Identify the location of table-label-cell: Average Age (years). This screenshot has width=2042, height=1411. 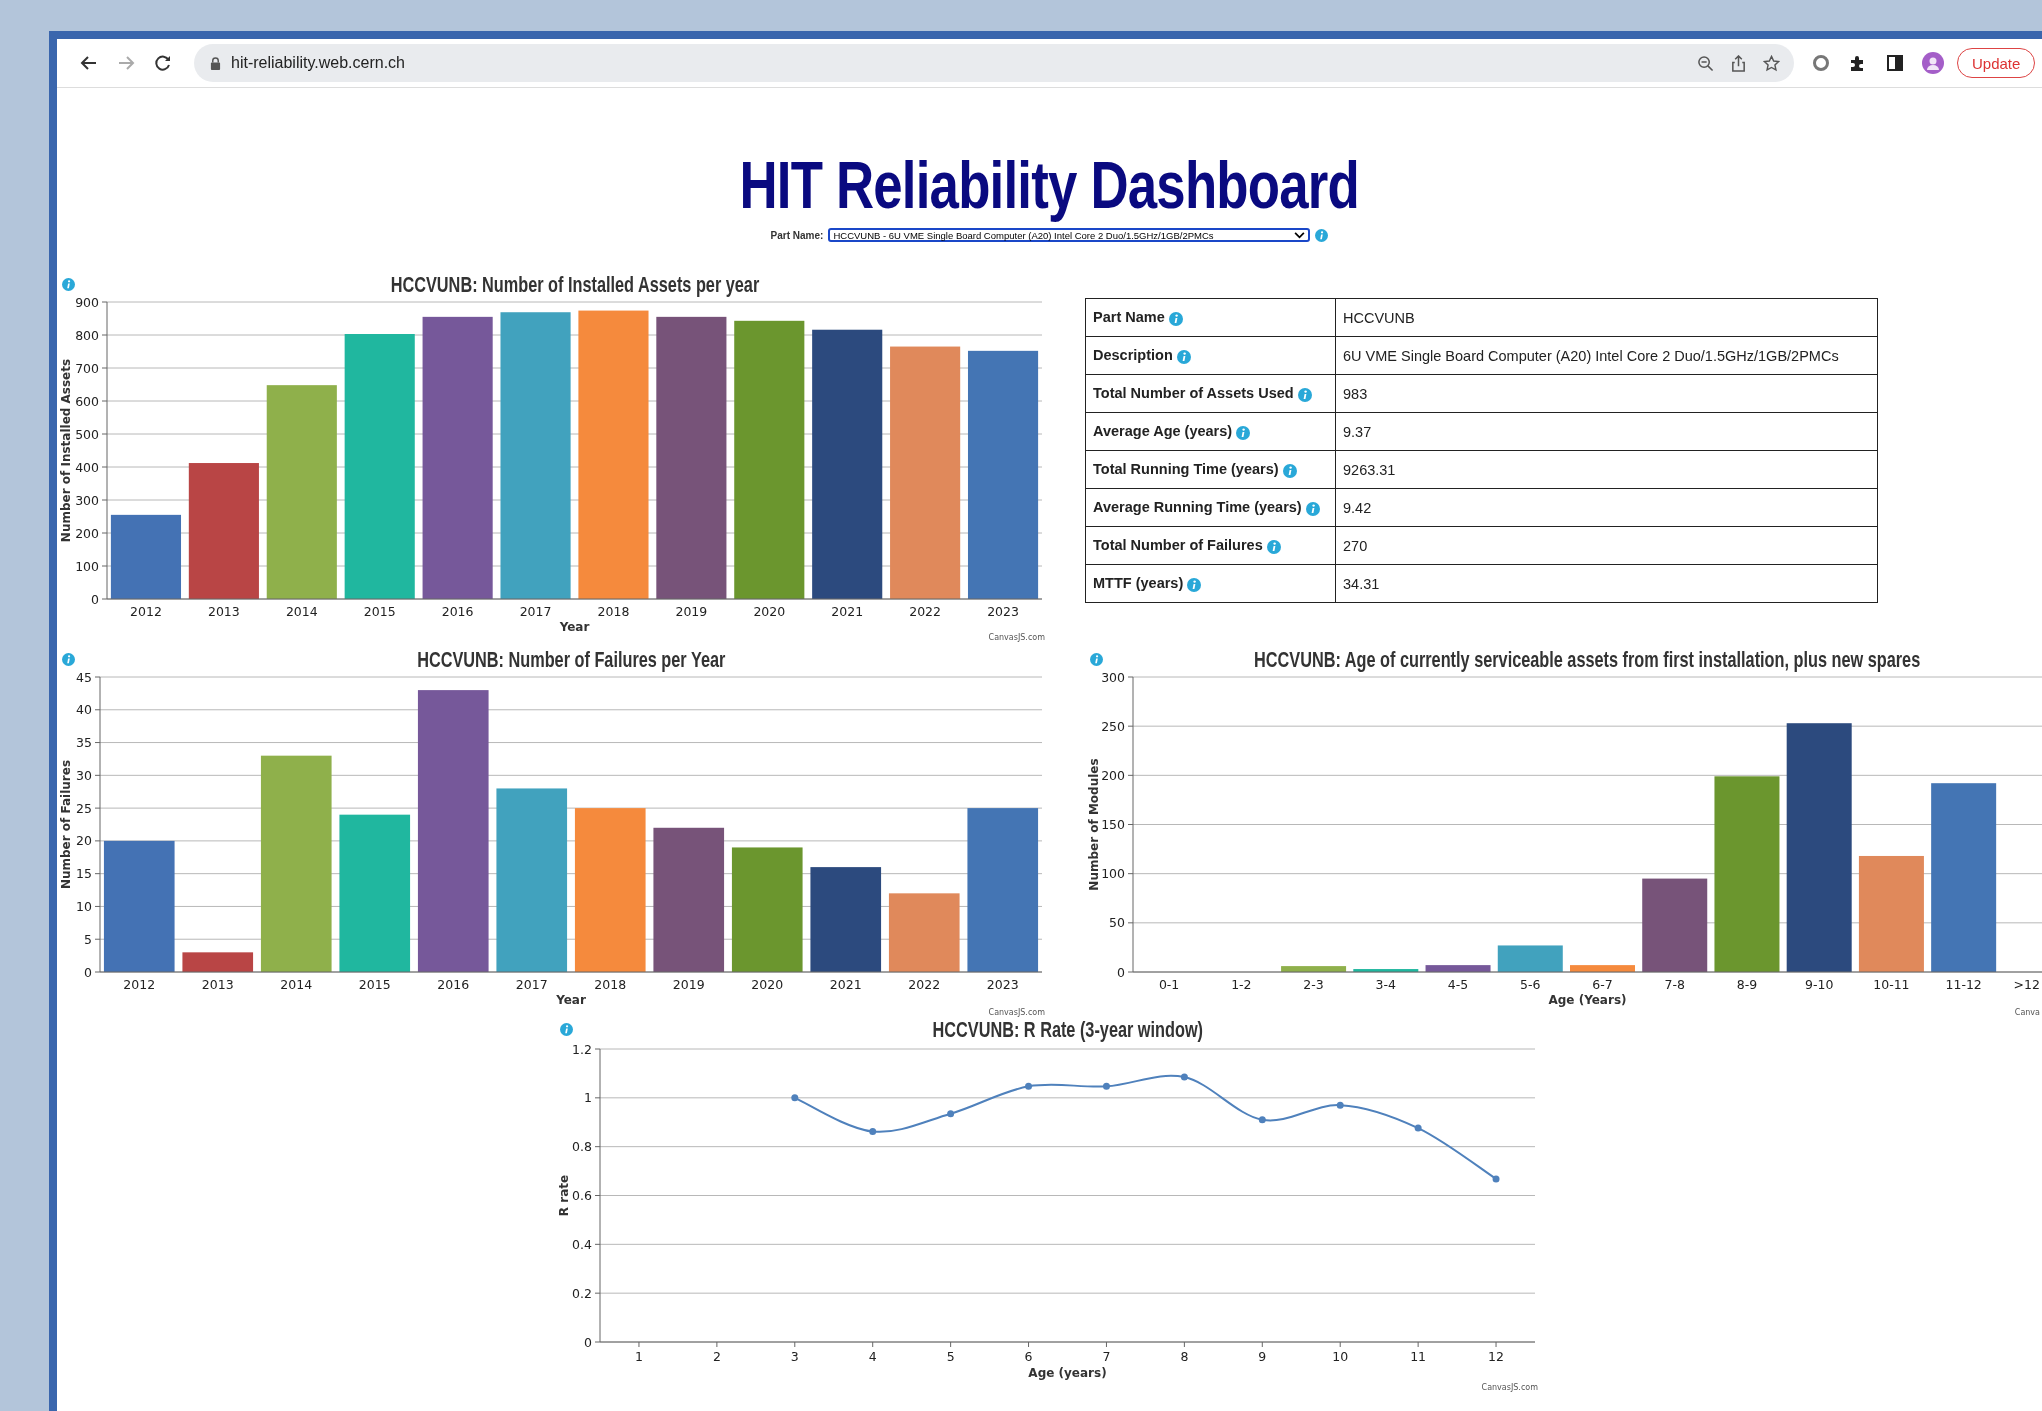
(1210, 431).